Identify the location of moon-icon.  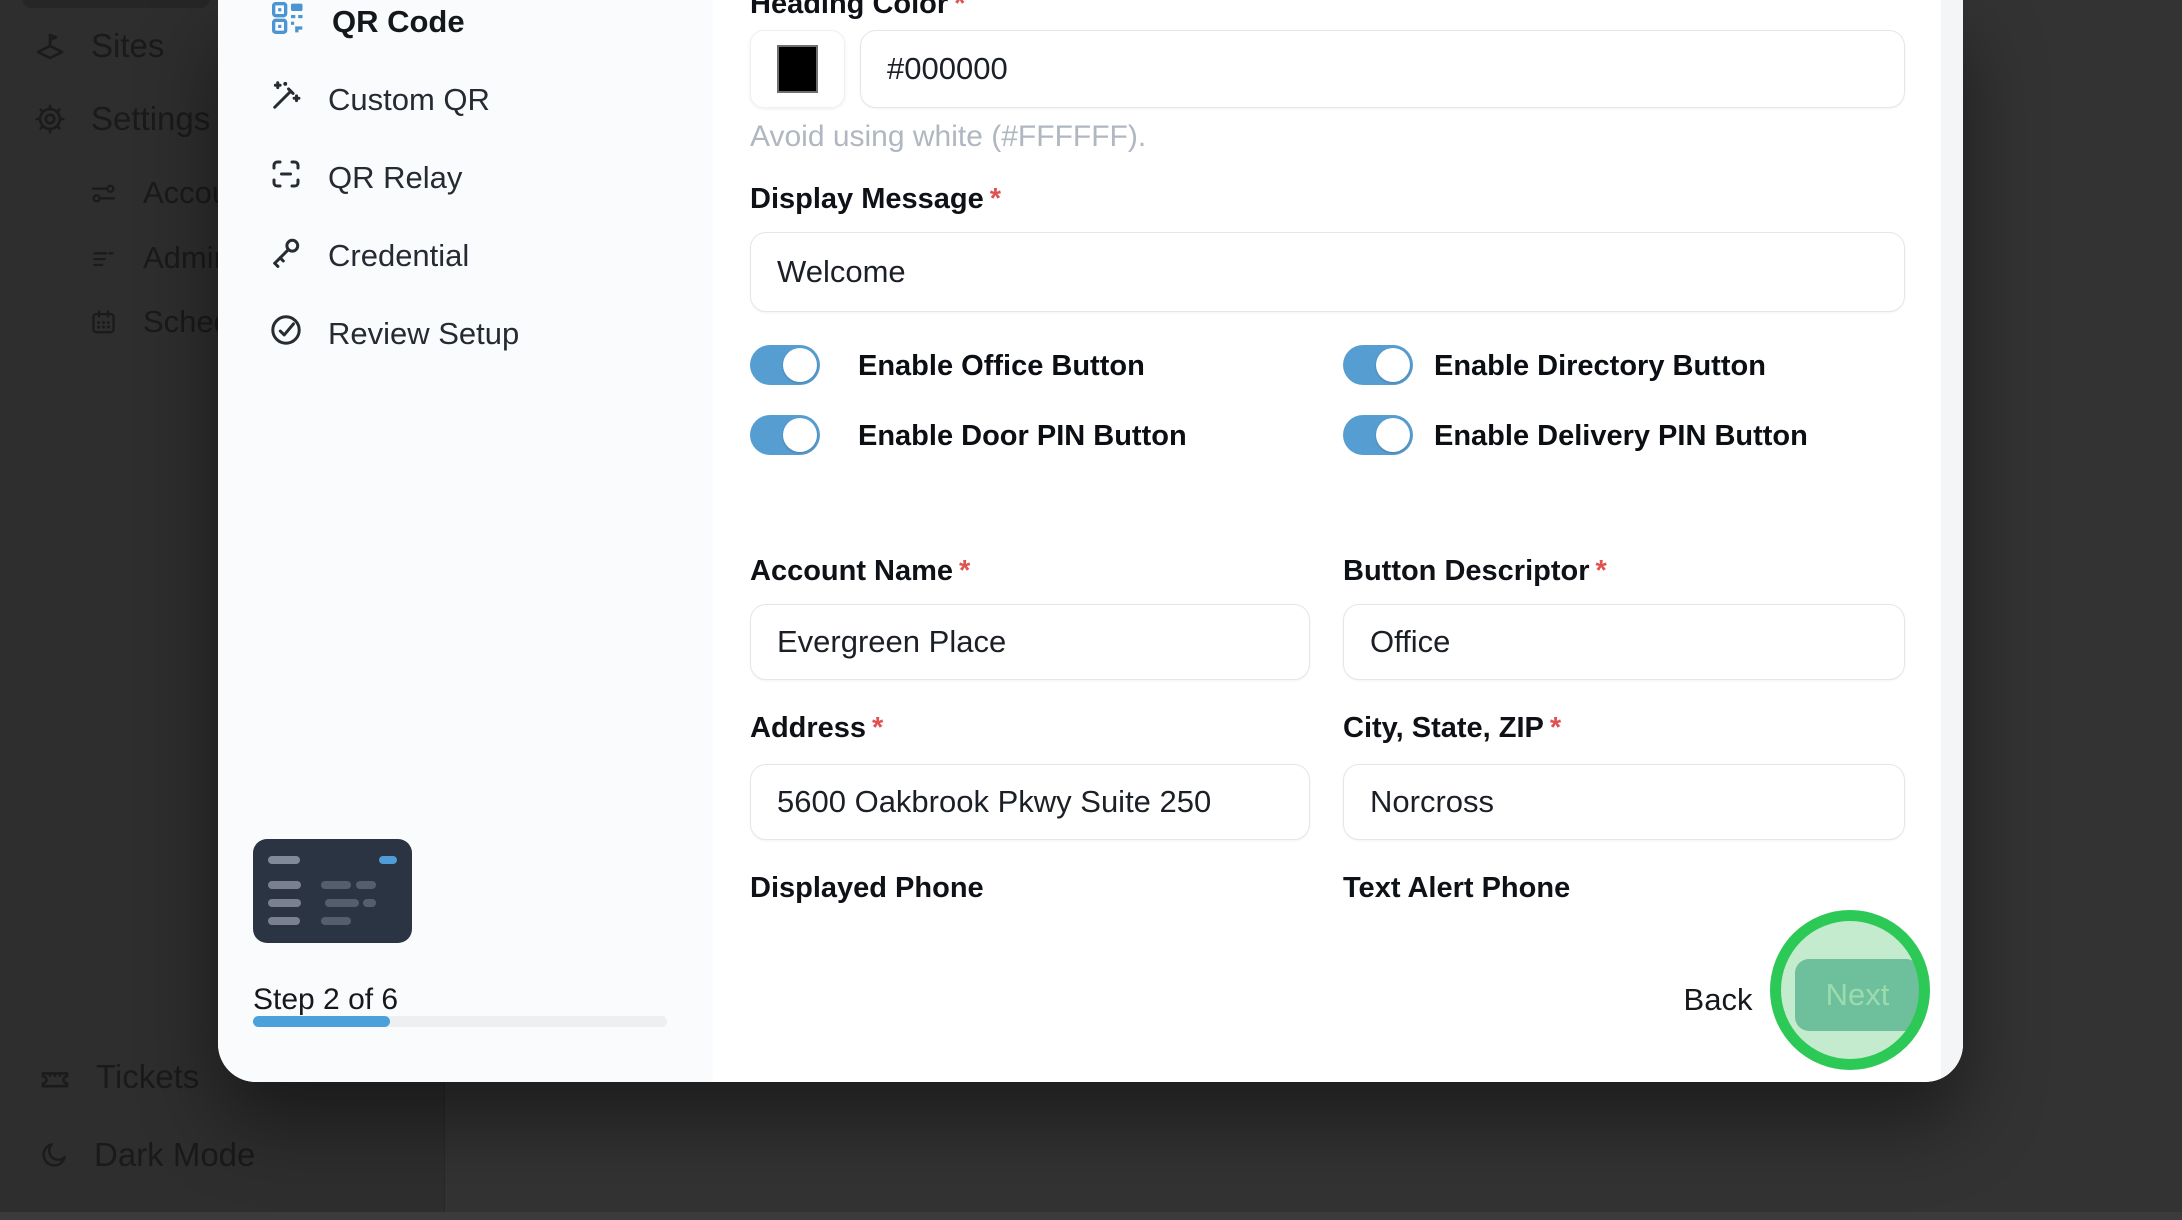
(54, 1155).